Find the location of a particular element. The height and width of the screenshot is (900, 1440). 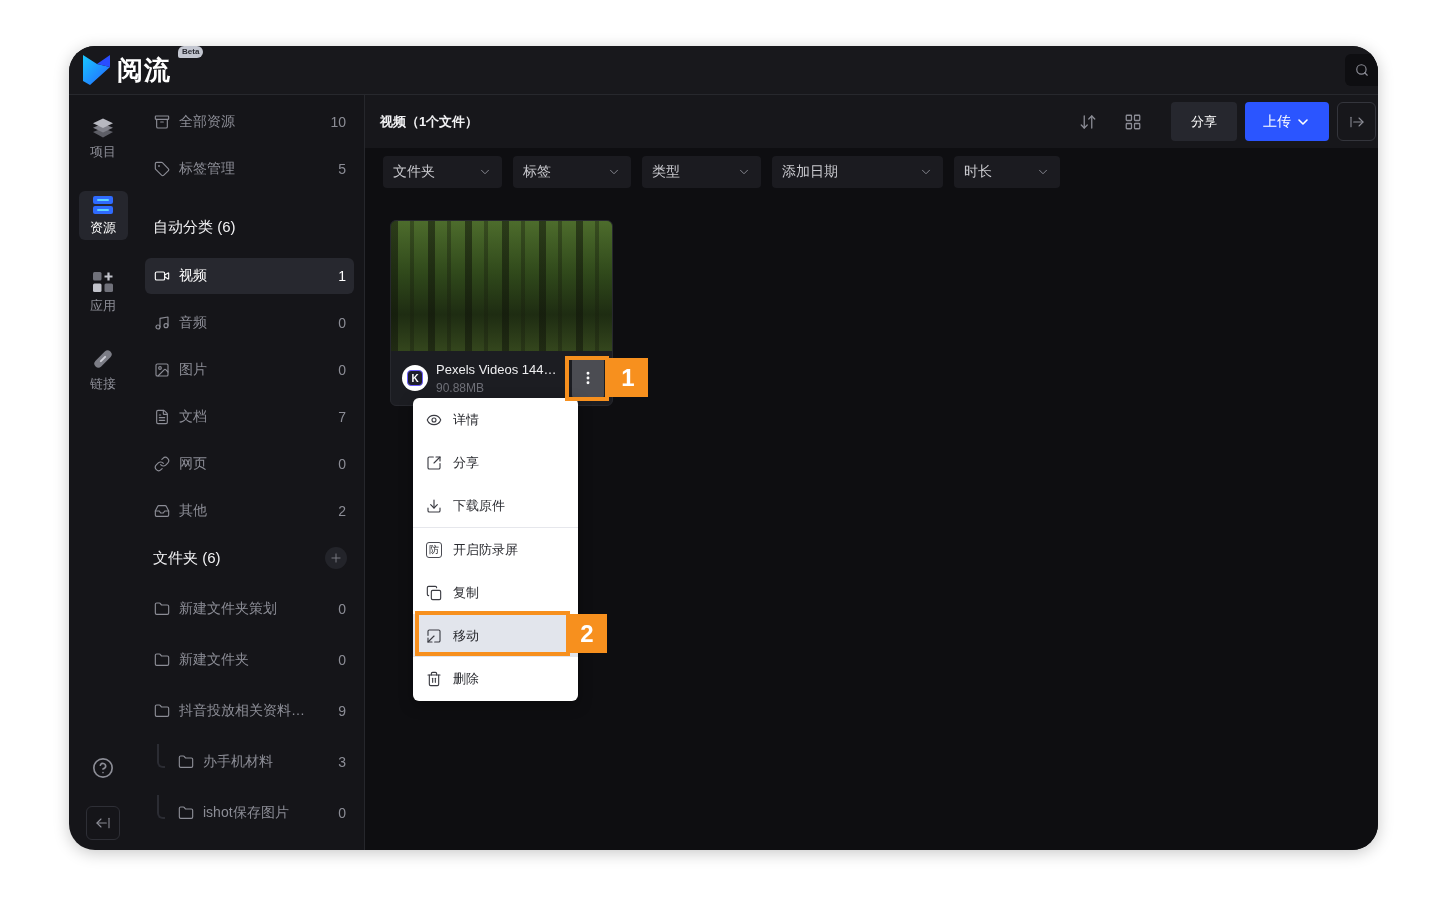

item-count: 2 is located at coordinates (342, 511).